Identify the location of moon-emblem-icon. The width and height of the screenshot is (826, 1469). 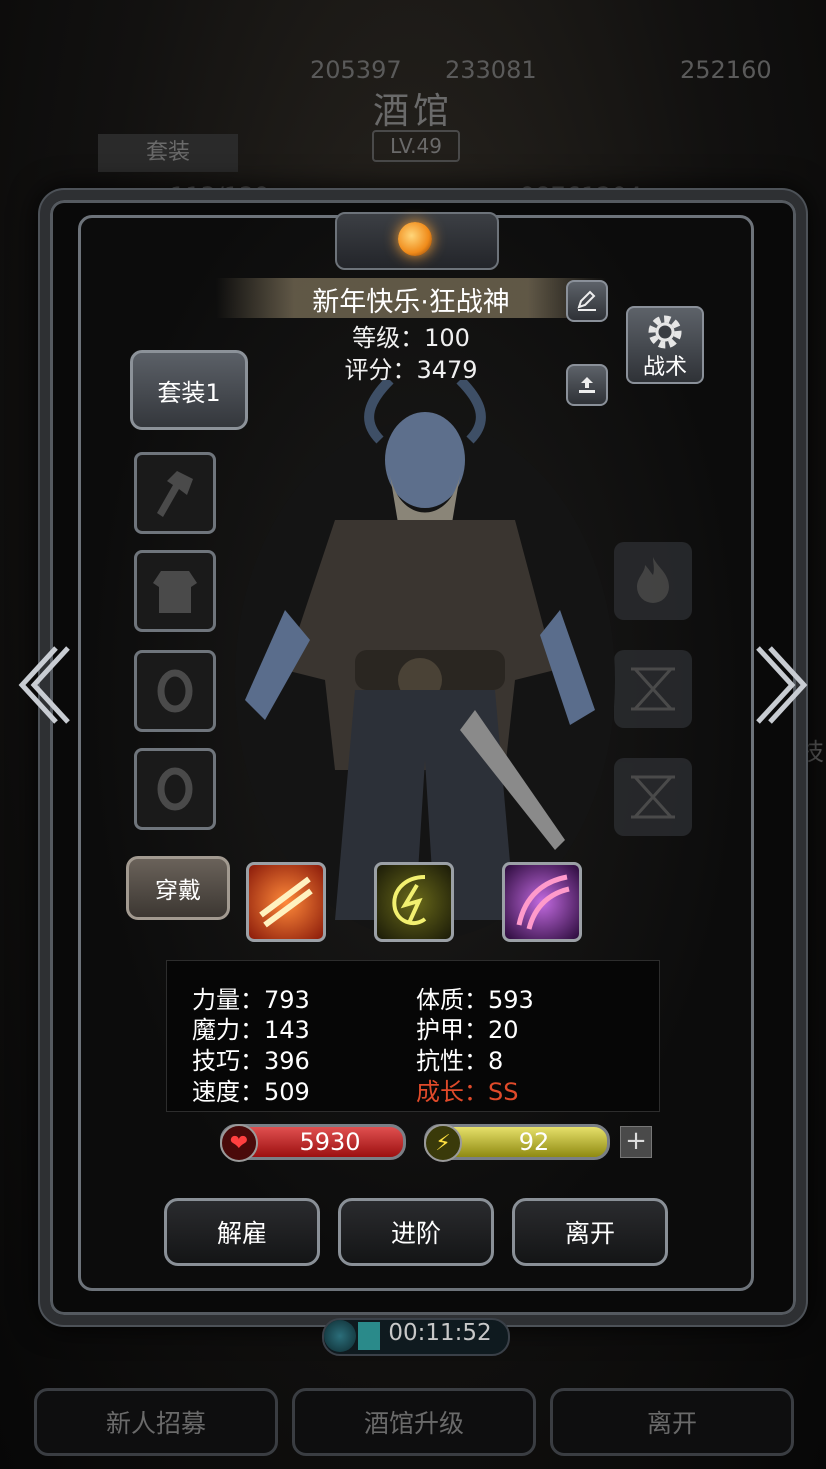
(415, 239).